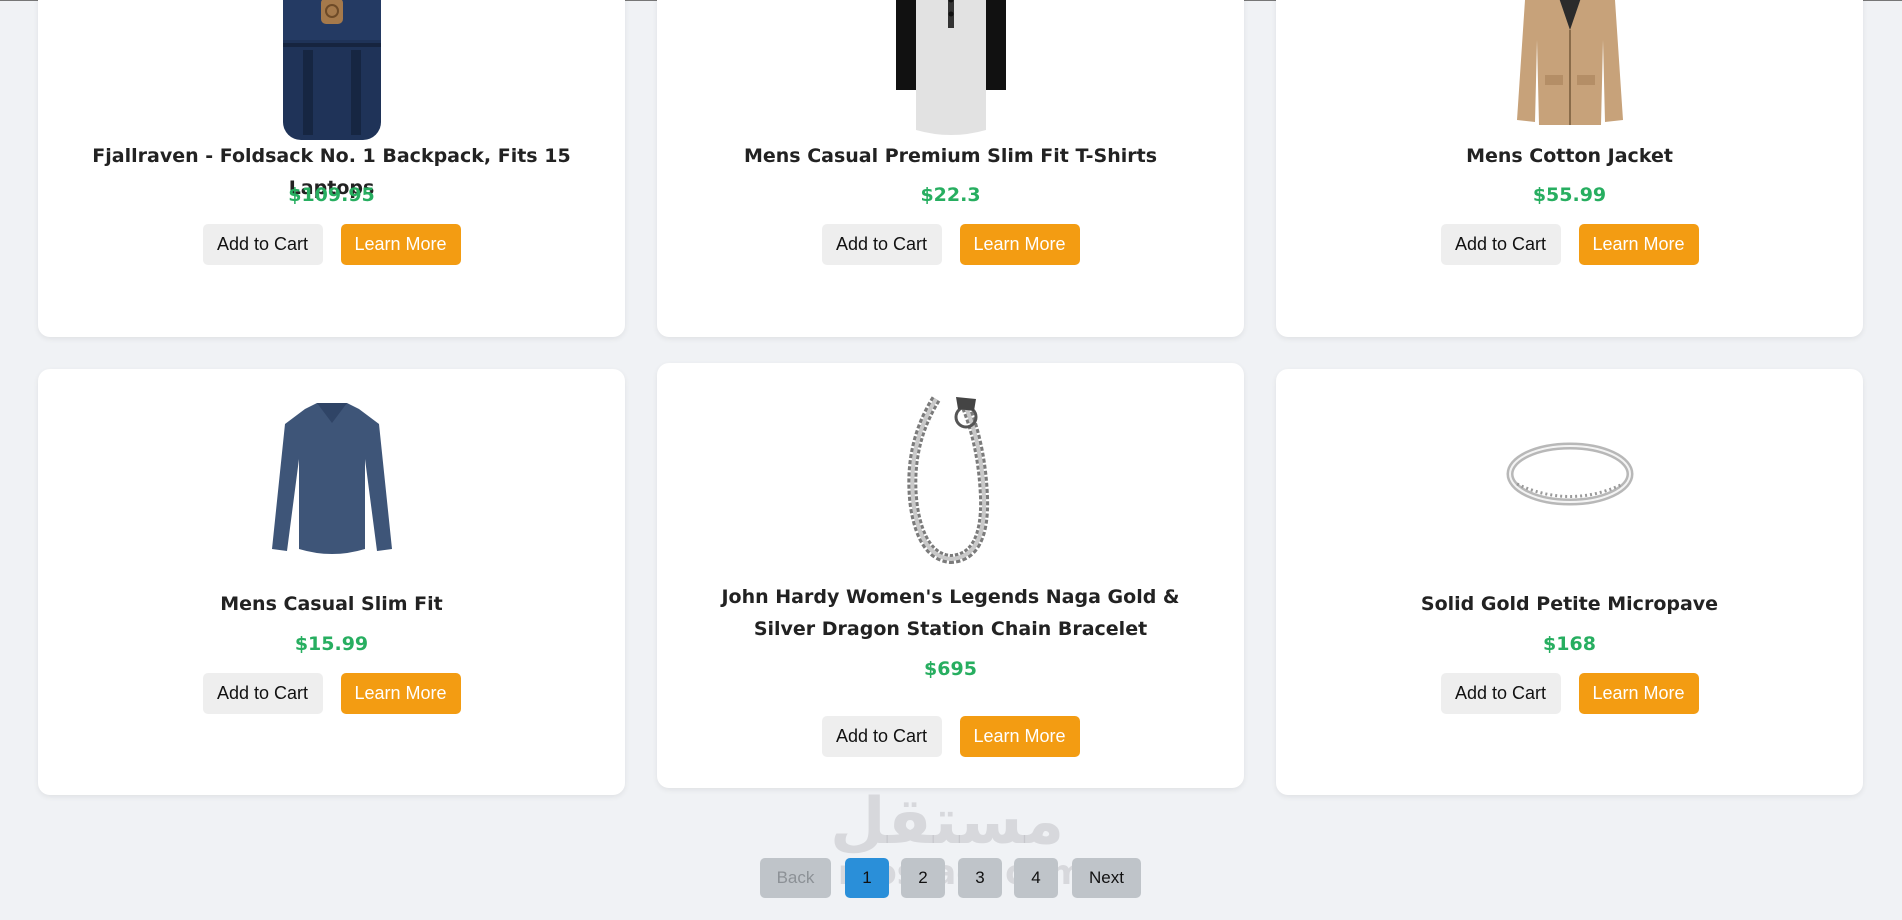 The height and width of the screenshot is (920, 1902). What do you see at coordinates (950, 669) in the screenshot?
I see `product-price: $695` at bounding box center [950, 669].